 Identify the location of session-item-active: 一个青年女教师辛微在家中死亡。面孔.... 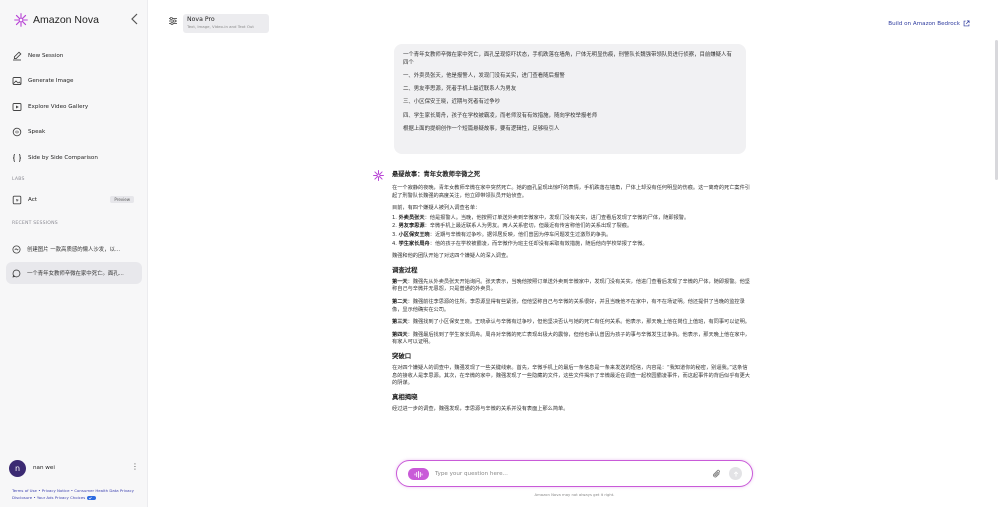
(74, 273).